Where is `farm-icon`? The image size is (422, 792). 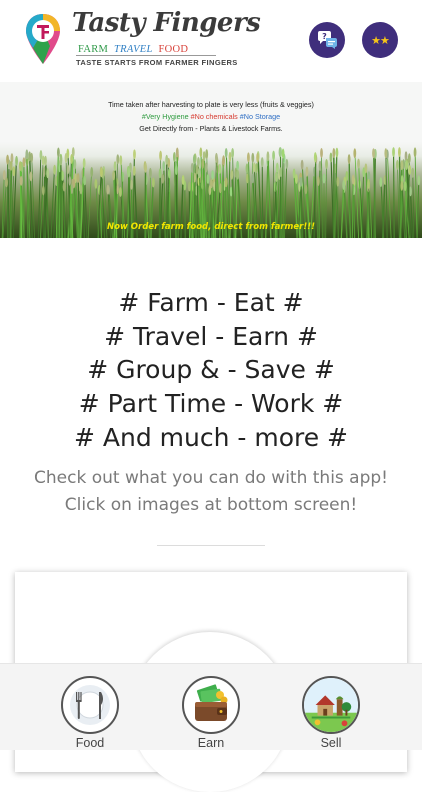
farm-icon is located at coordinates (331, 705).